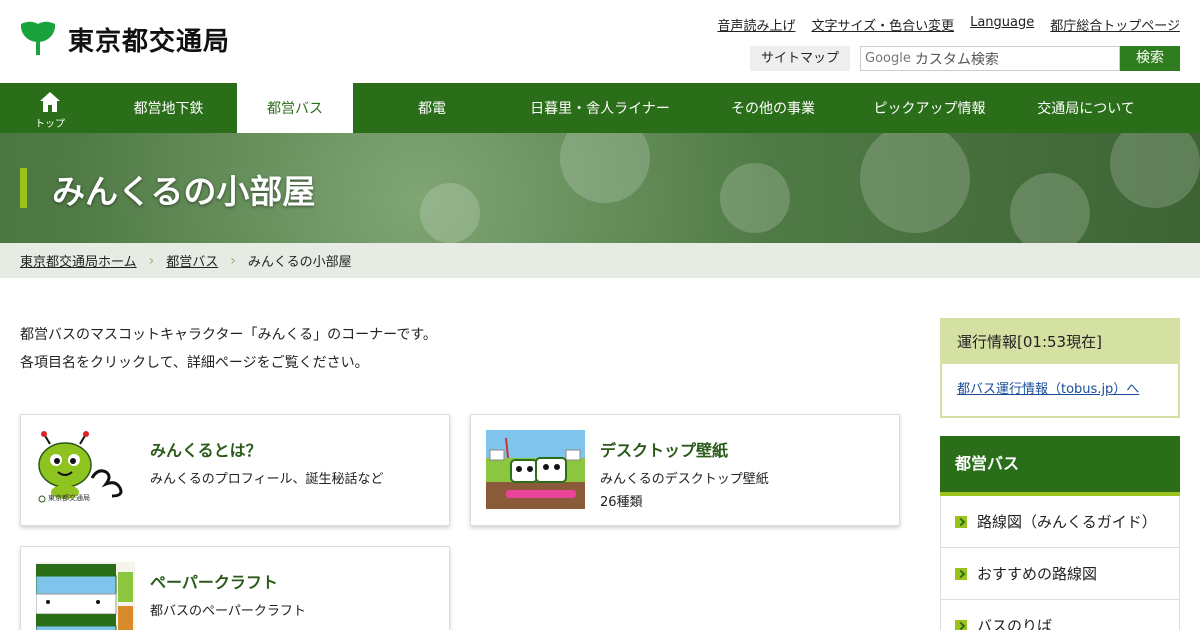 Image resolution: width=1200 pixels, height=630 pixels. I want to click on logo-text: 東京都交通局, so click(149, 41).